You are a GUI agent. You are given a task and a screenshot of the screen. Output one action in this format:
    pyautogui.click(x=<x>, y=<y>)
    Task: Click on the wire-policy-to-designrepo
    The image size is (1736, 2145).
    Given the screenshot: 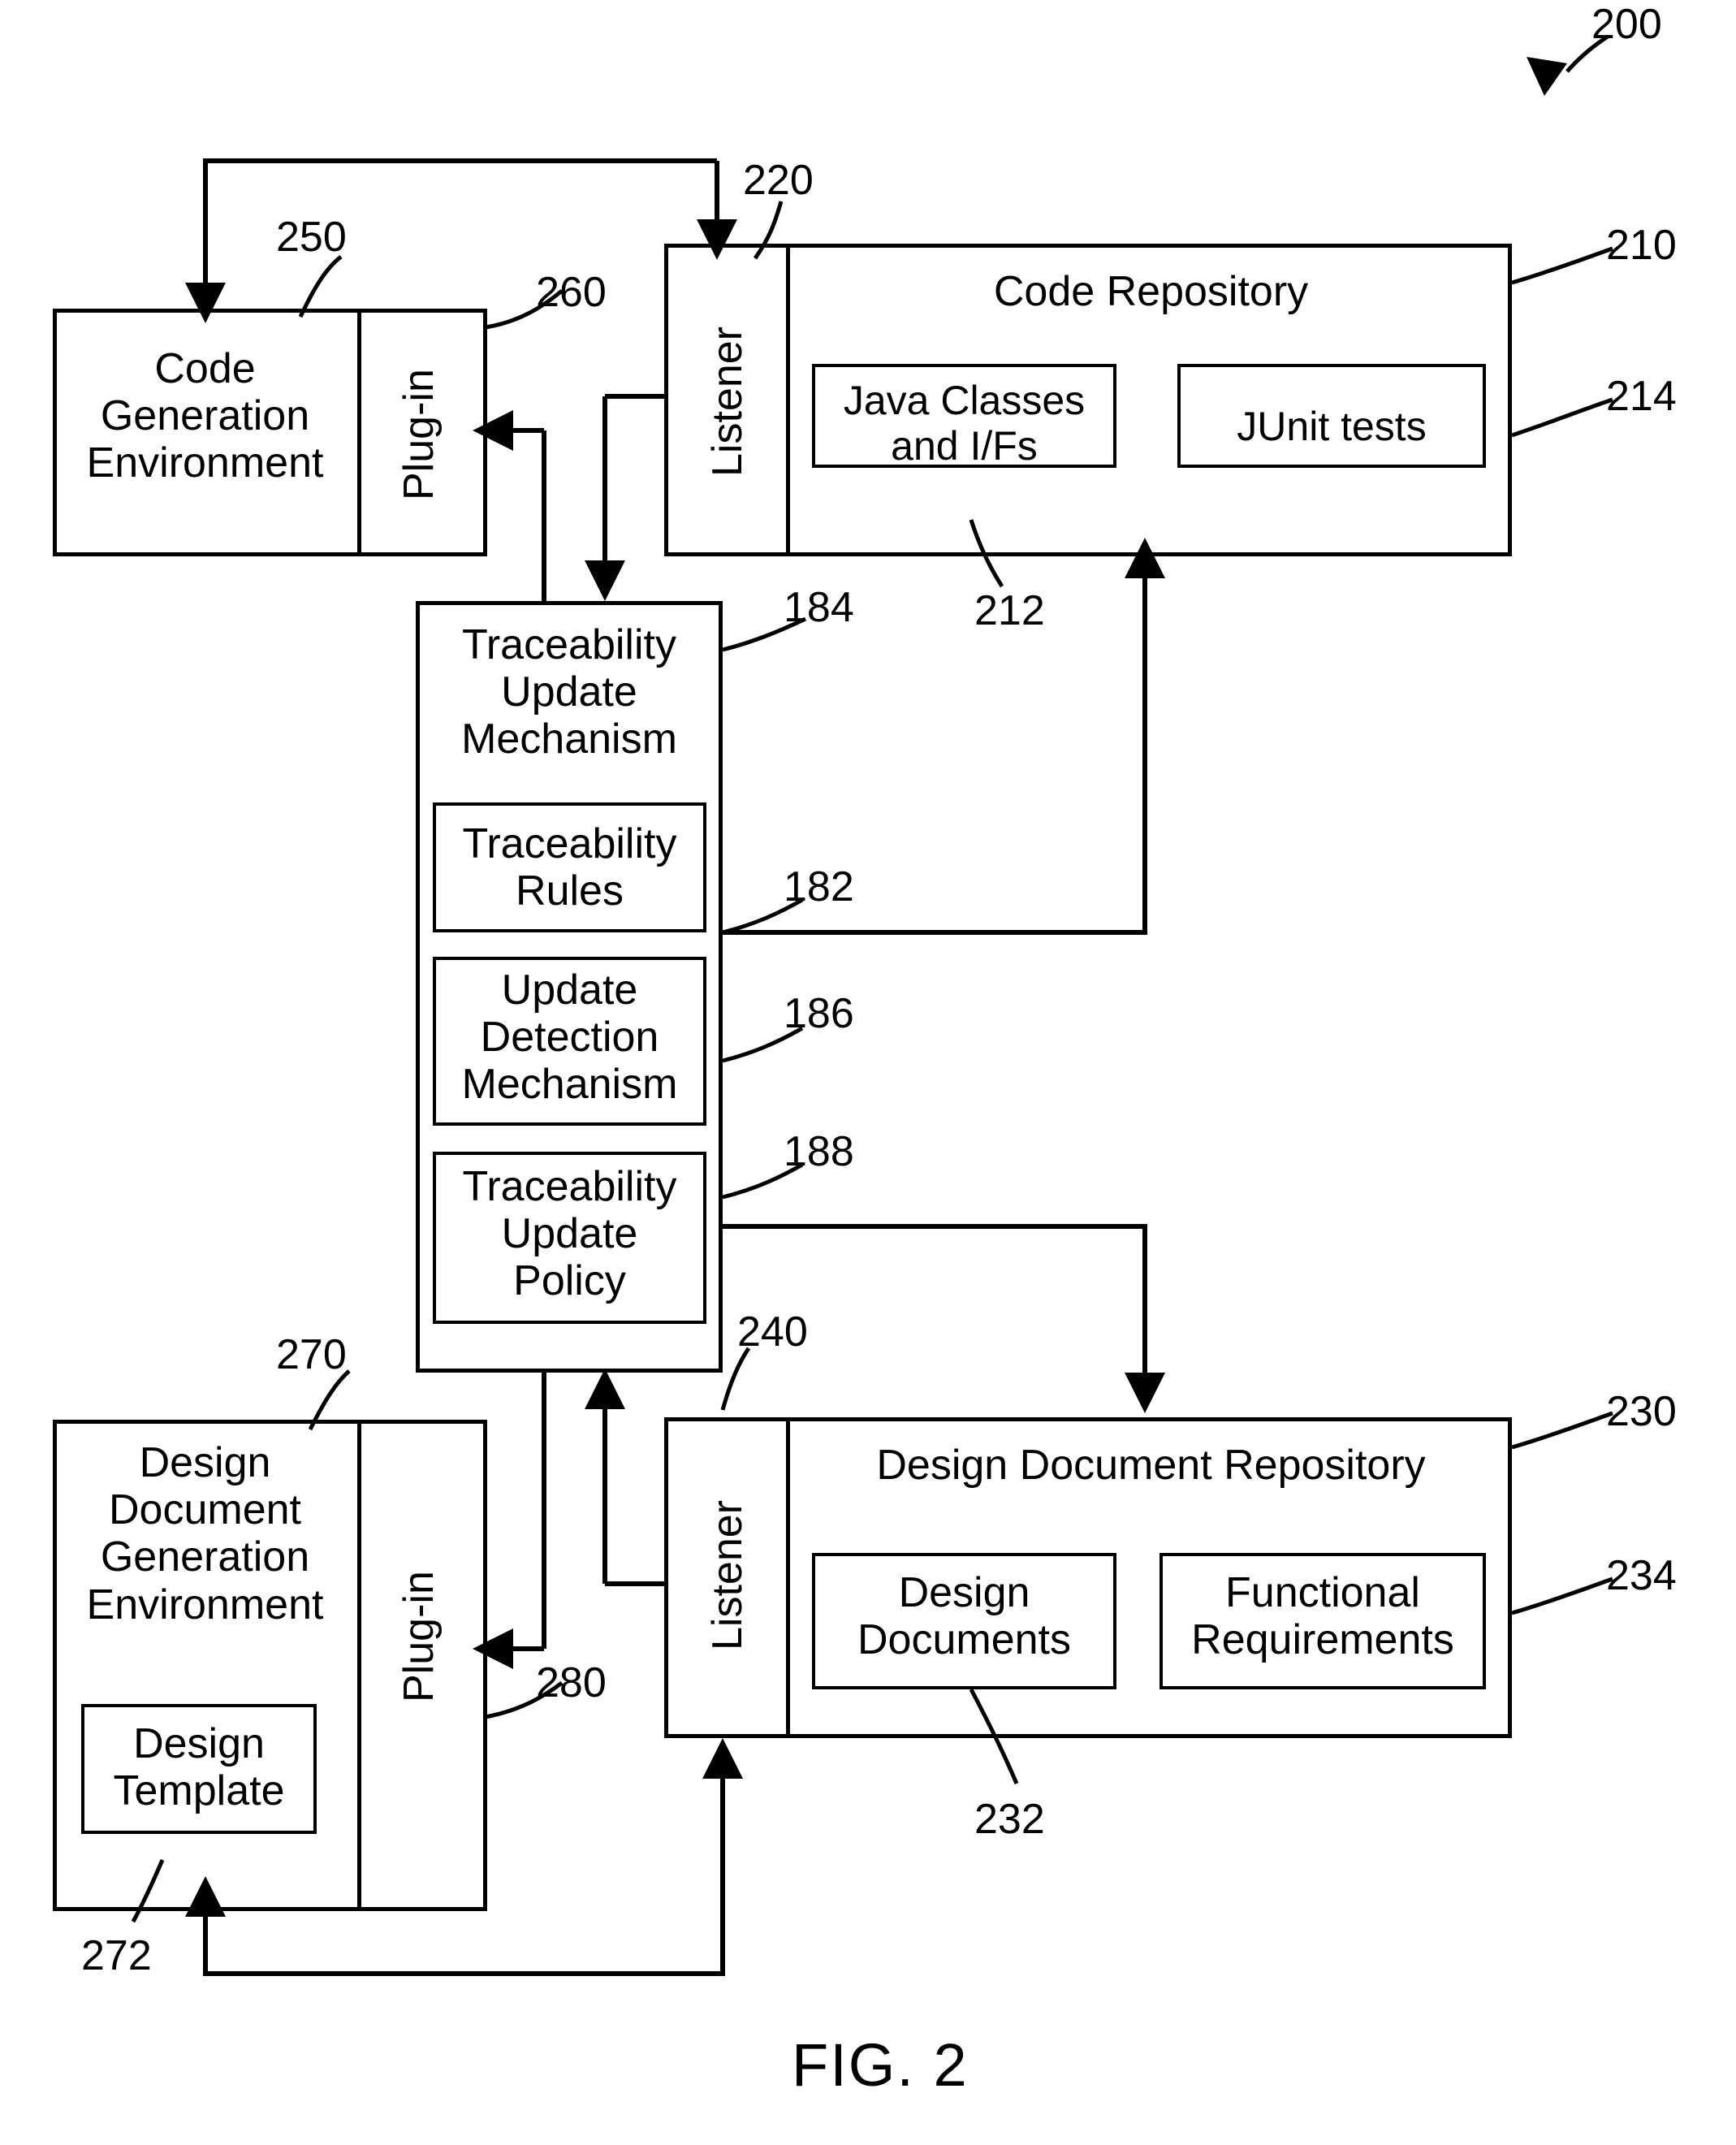 What is the action you would take?
    pyautogui.click(x=935, y=1302)
    